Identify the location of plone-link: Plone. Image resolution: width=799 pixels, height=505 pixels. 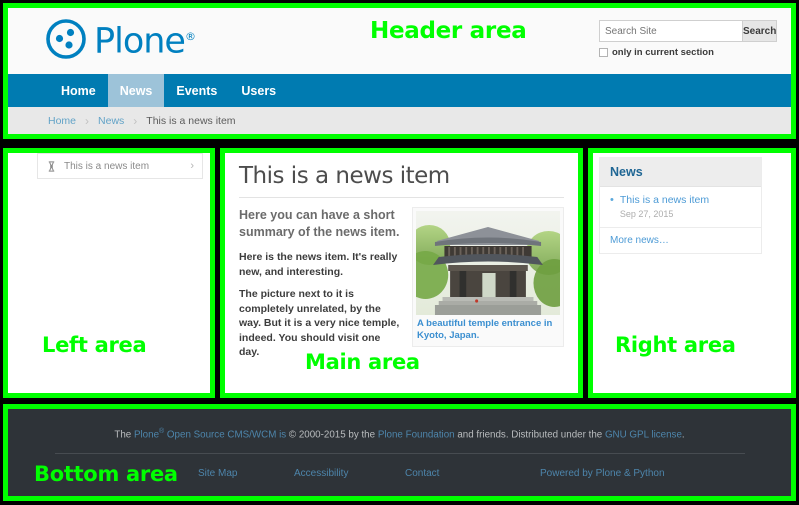
(146, 434).